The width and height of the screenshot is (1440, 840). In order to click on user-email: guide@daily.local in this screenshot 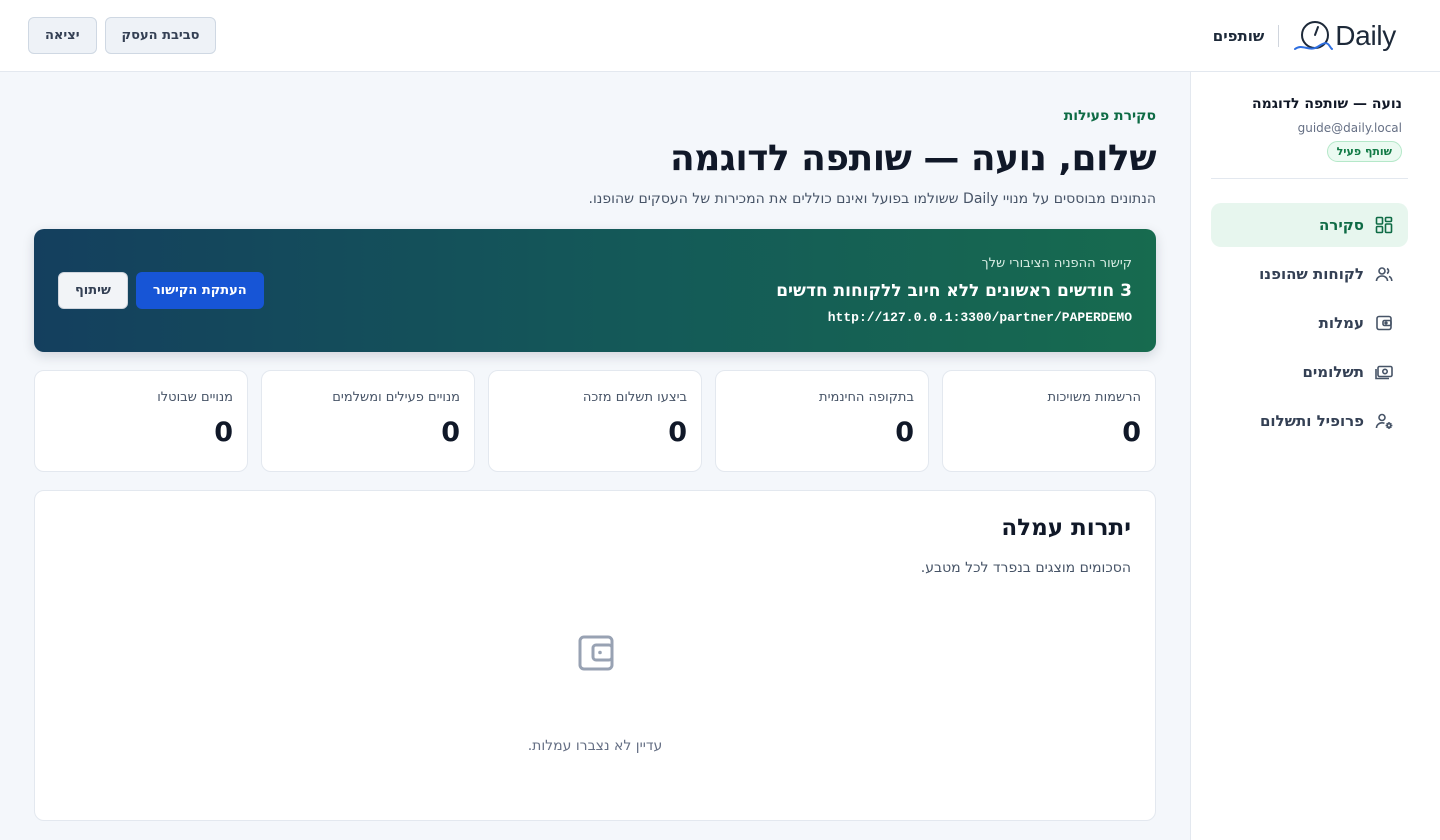, I will do `click(1349, 128)`.